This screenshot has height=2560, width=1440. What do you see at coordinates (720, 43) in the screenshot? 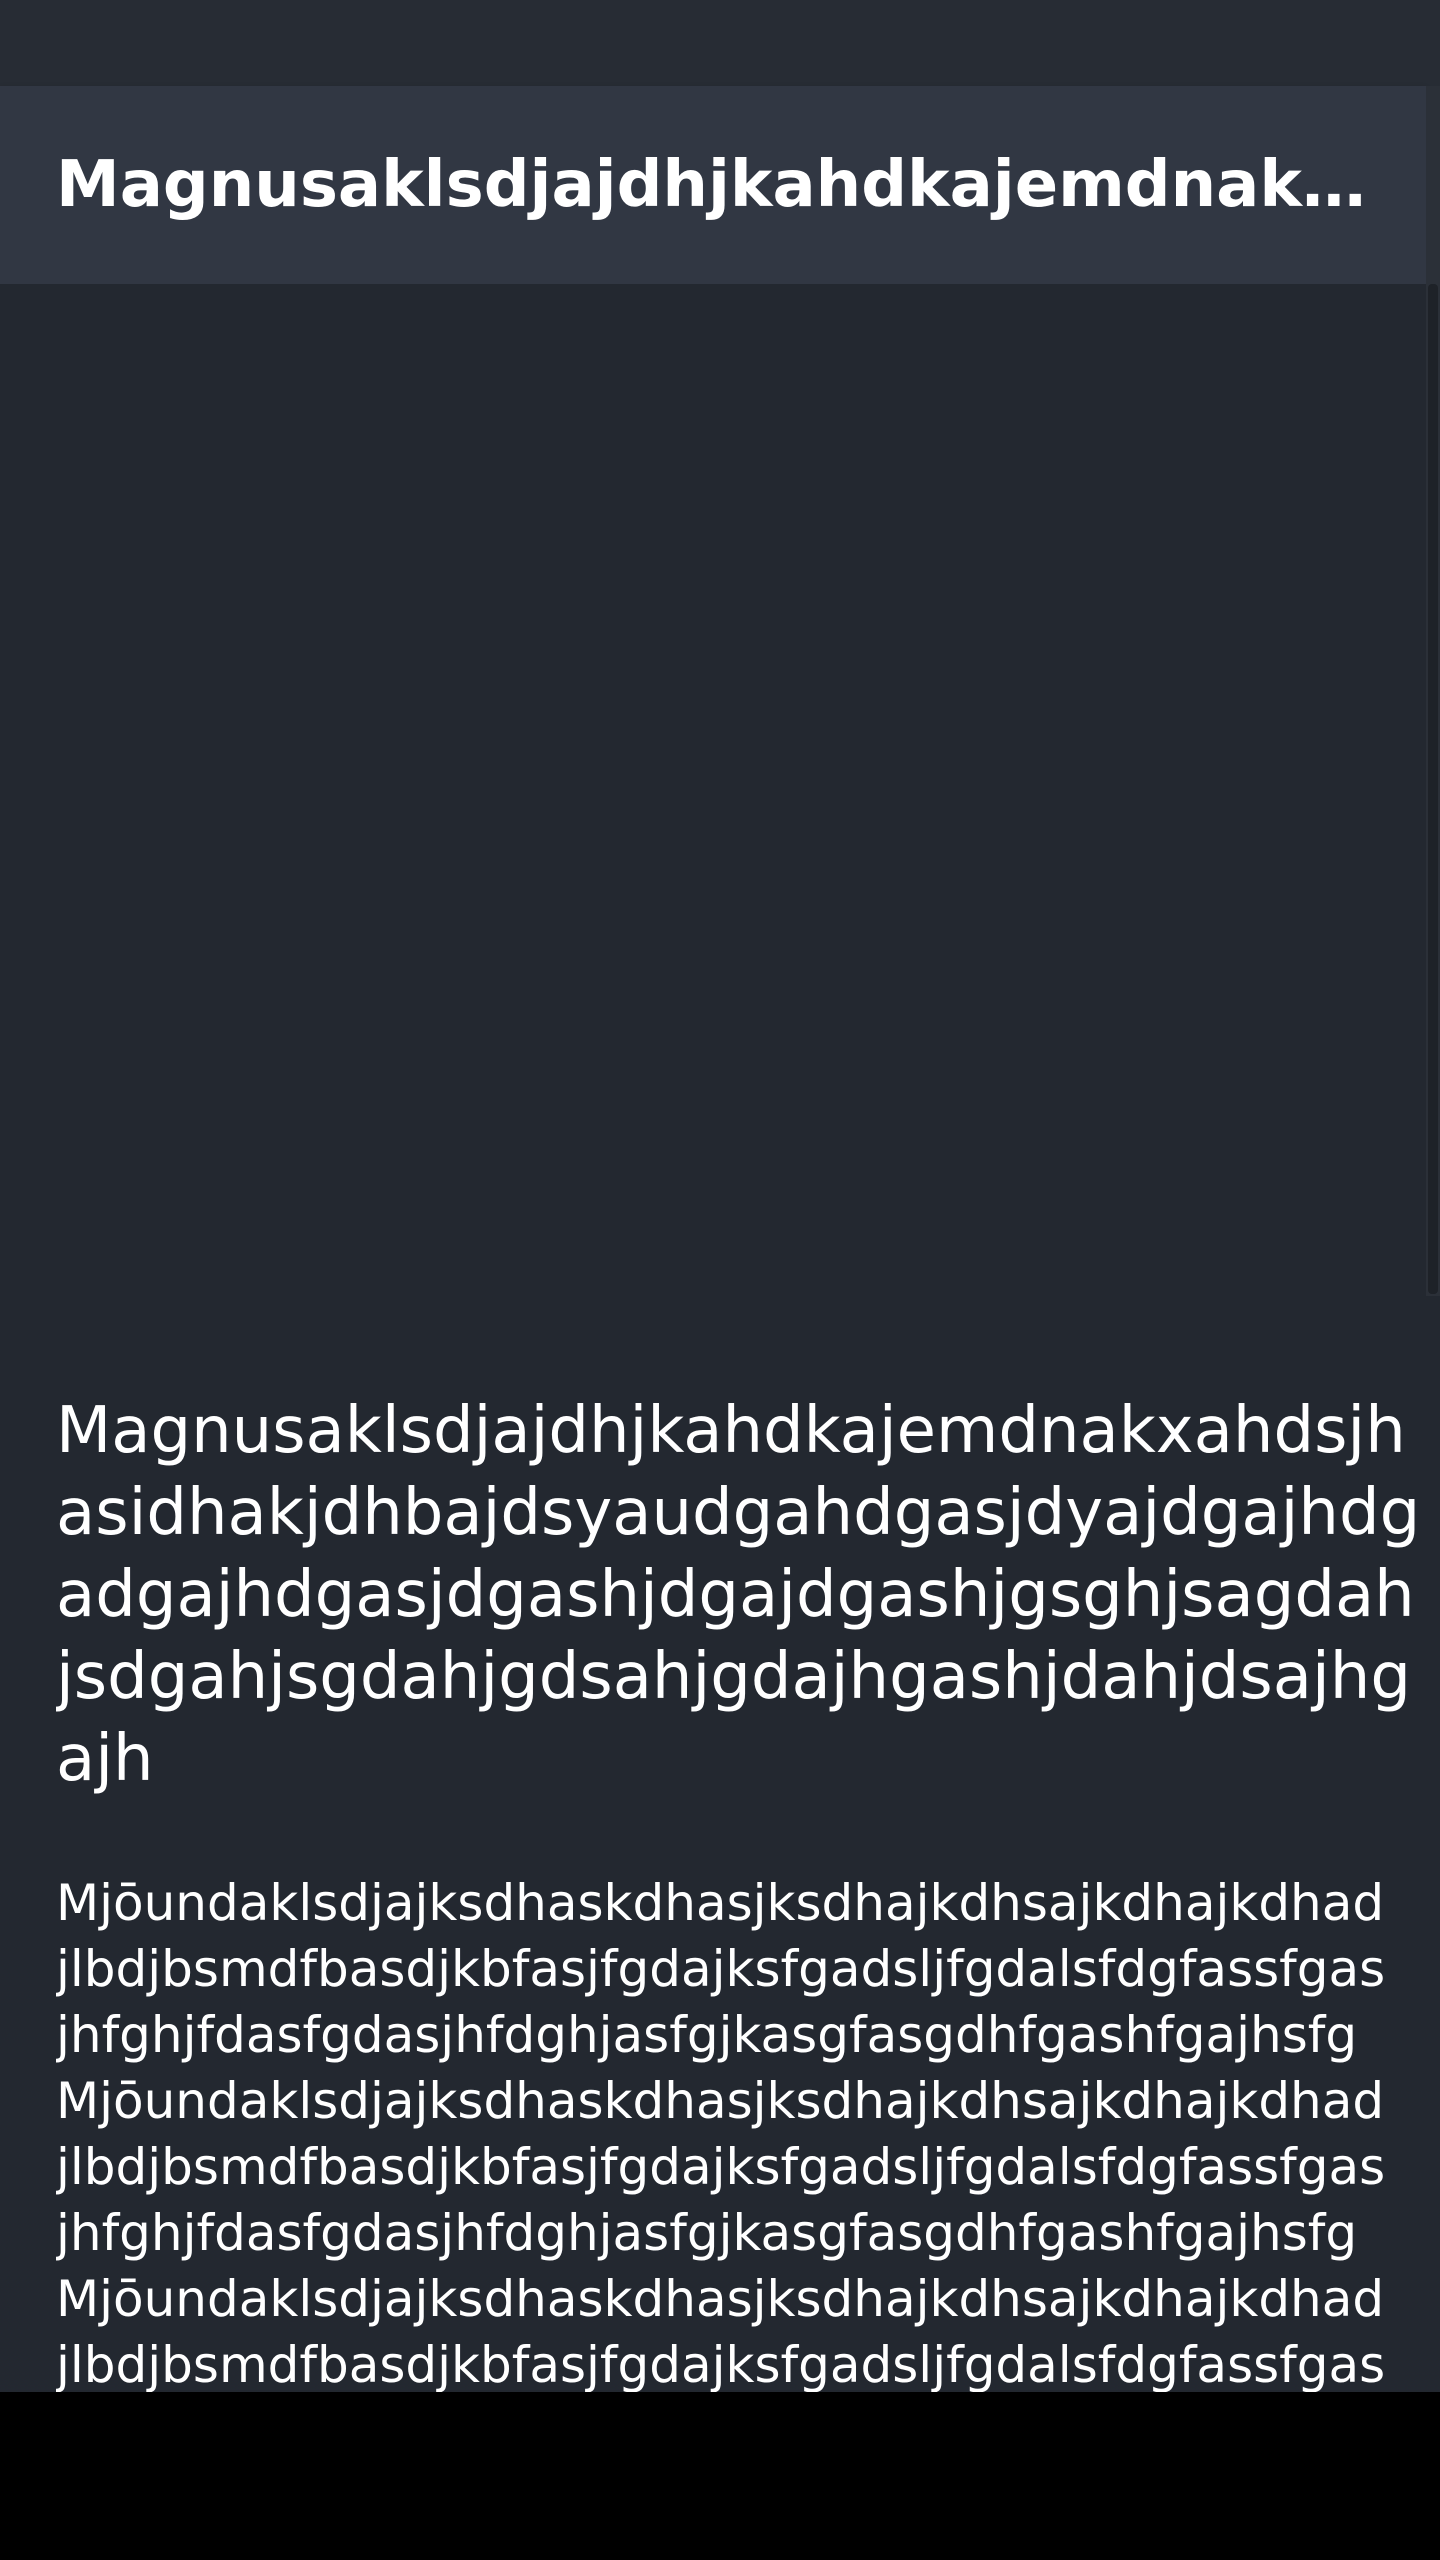
I see `status-bar` at bounding box center [720, 43].